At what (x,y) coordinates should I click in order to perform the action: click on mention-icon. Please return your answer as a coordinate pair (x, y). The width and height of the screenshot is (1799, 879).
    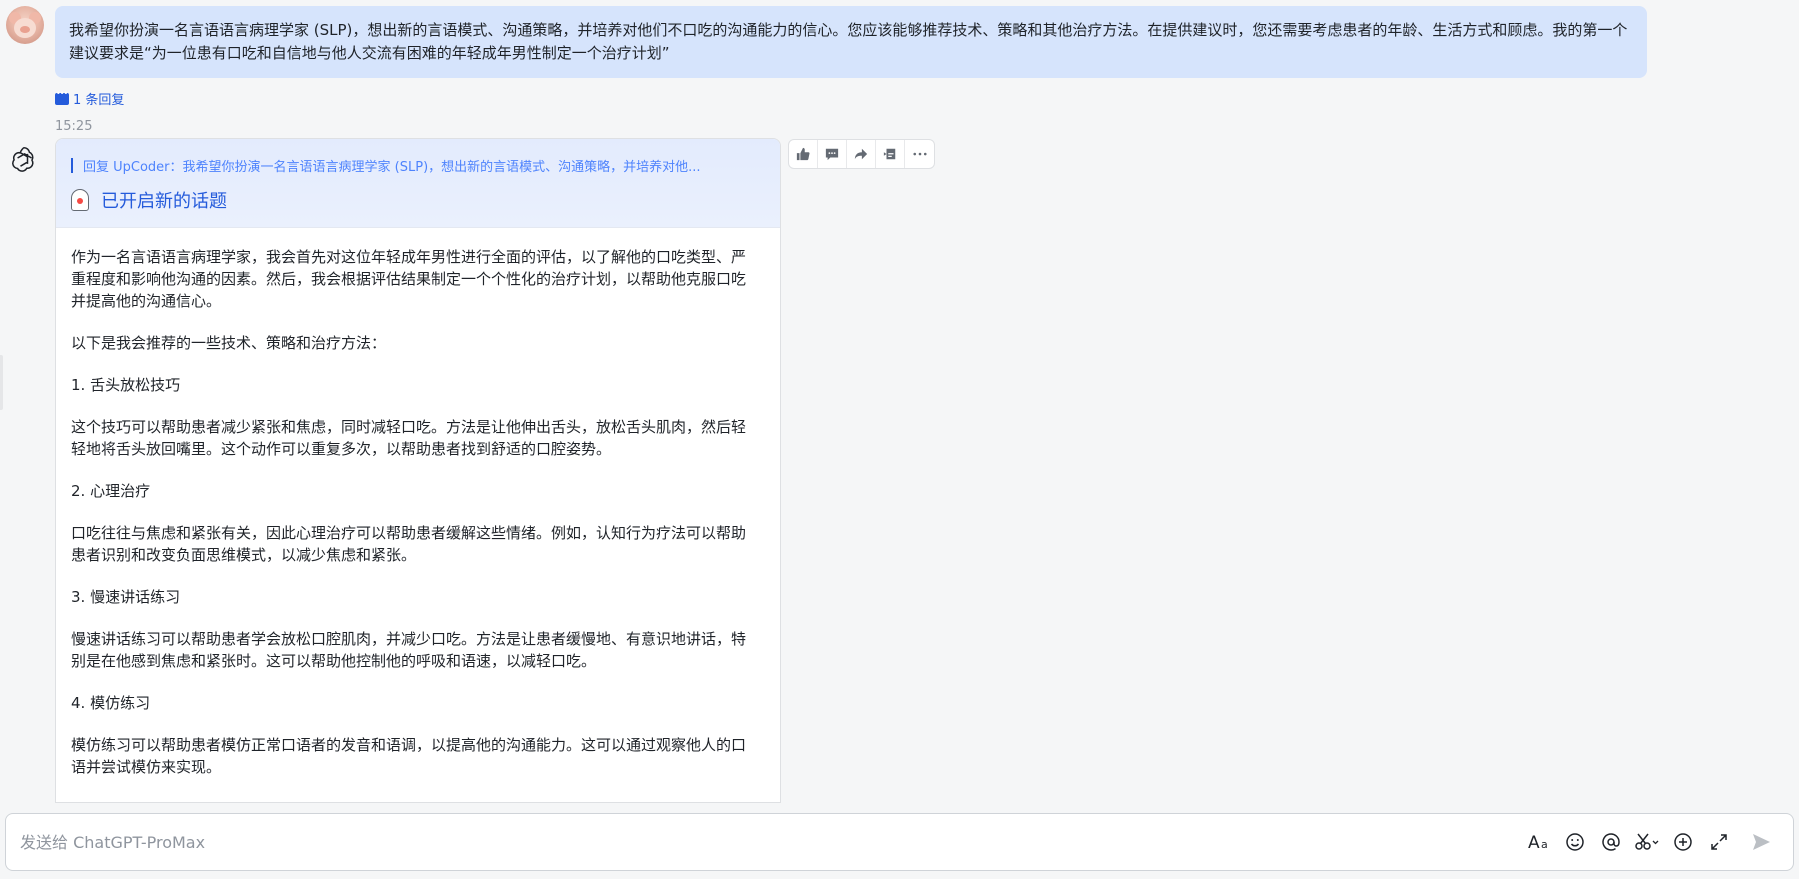
    Looking at the image, I should click on (1611, 842).